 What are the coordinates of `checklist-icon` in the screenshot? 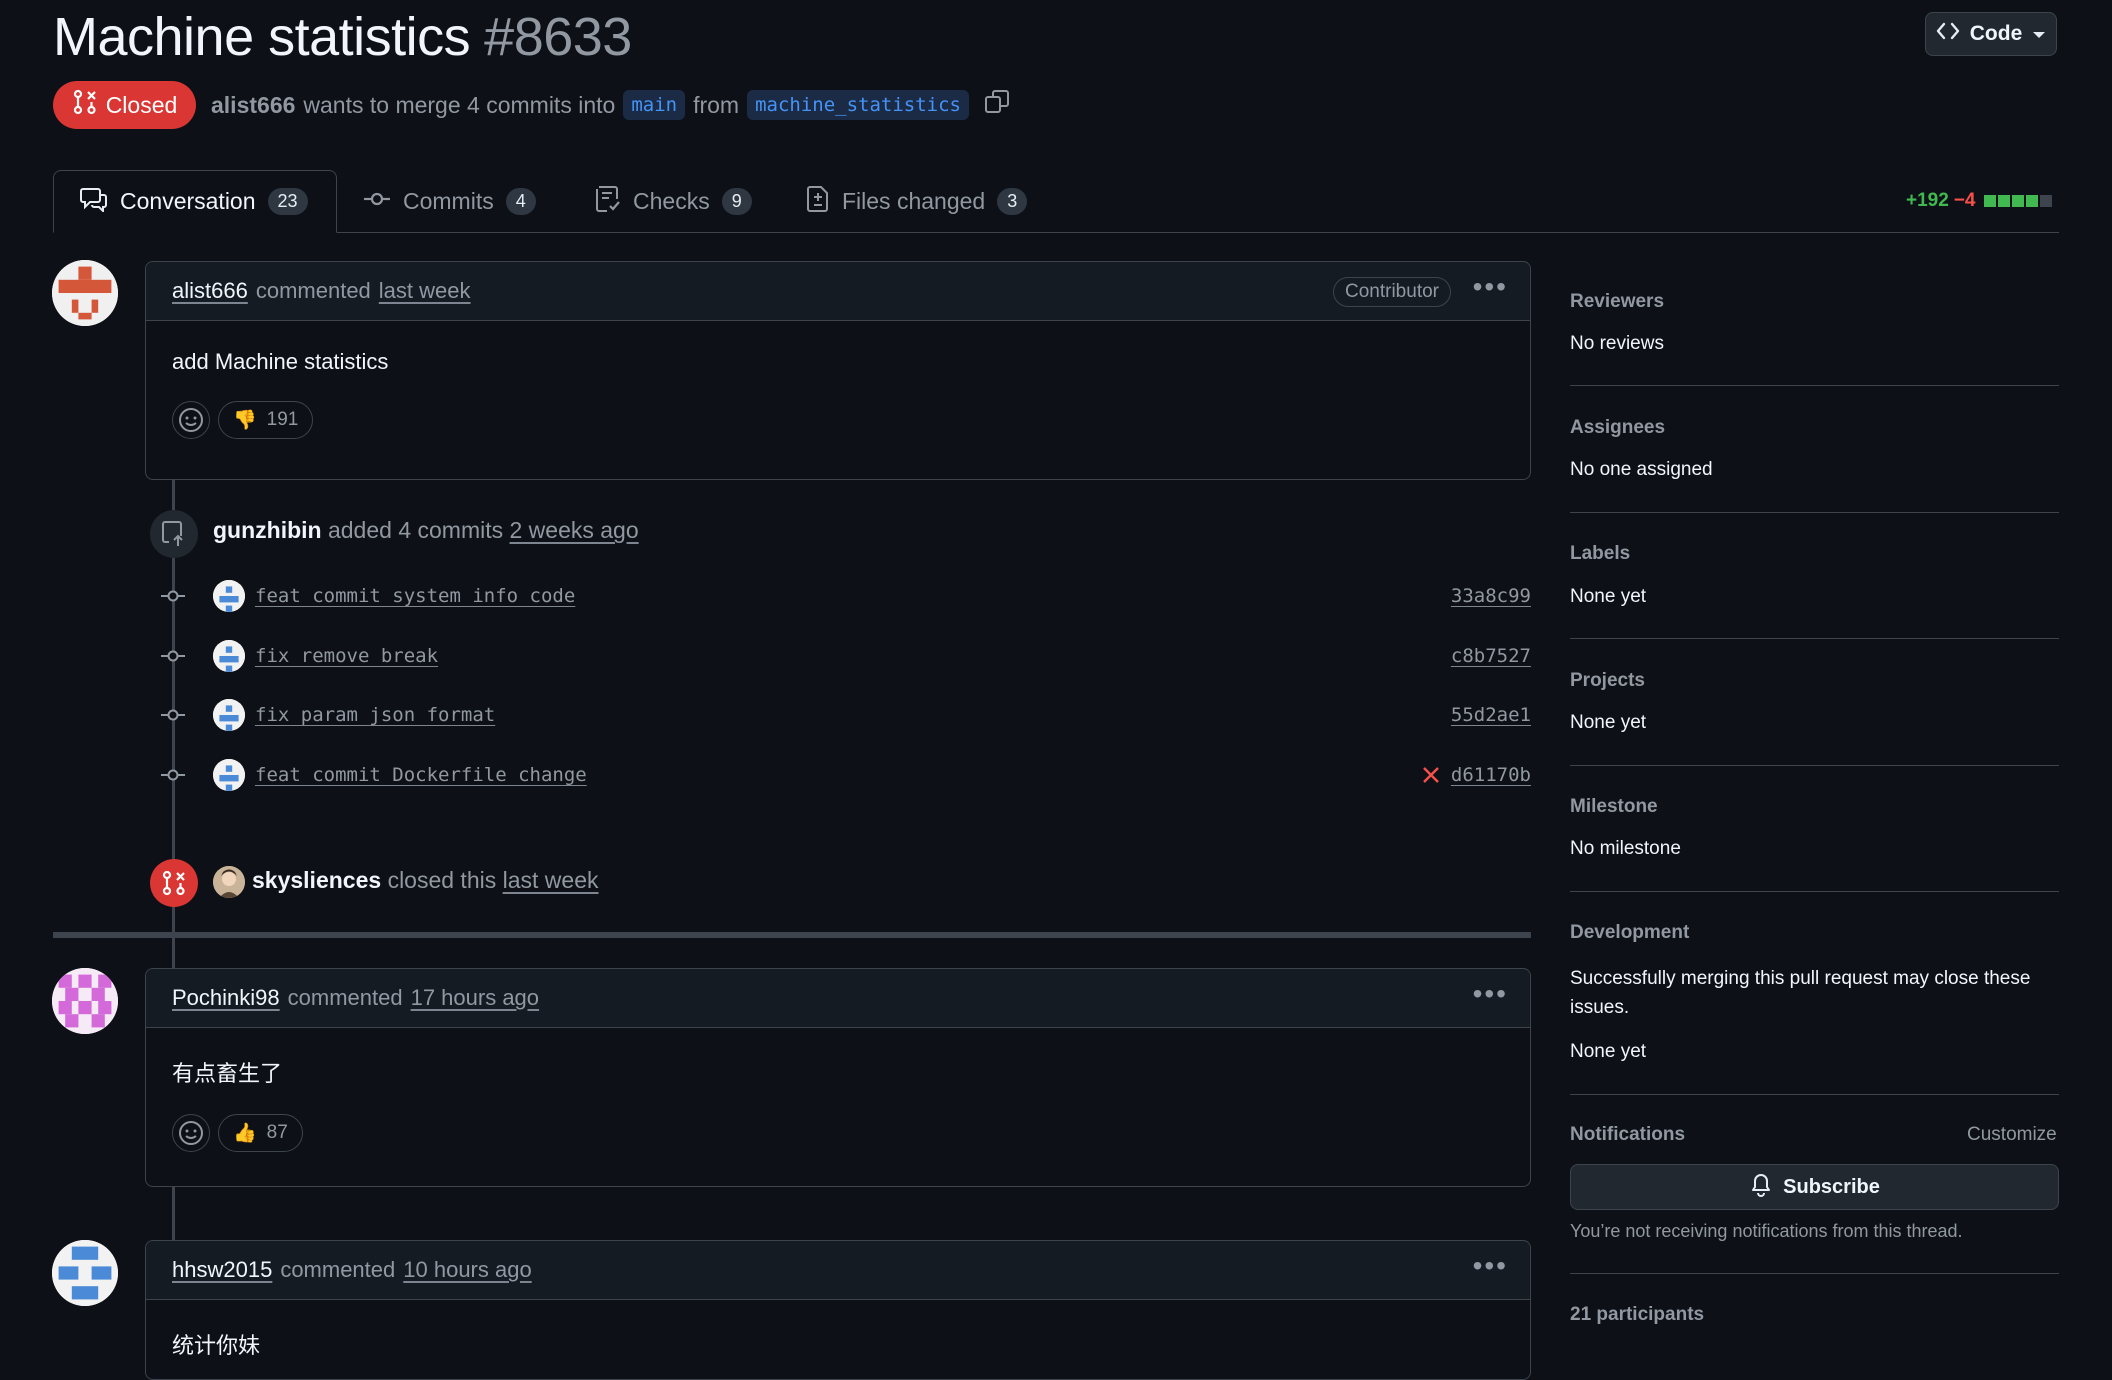 It's located at (608, 202).